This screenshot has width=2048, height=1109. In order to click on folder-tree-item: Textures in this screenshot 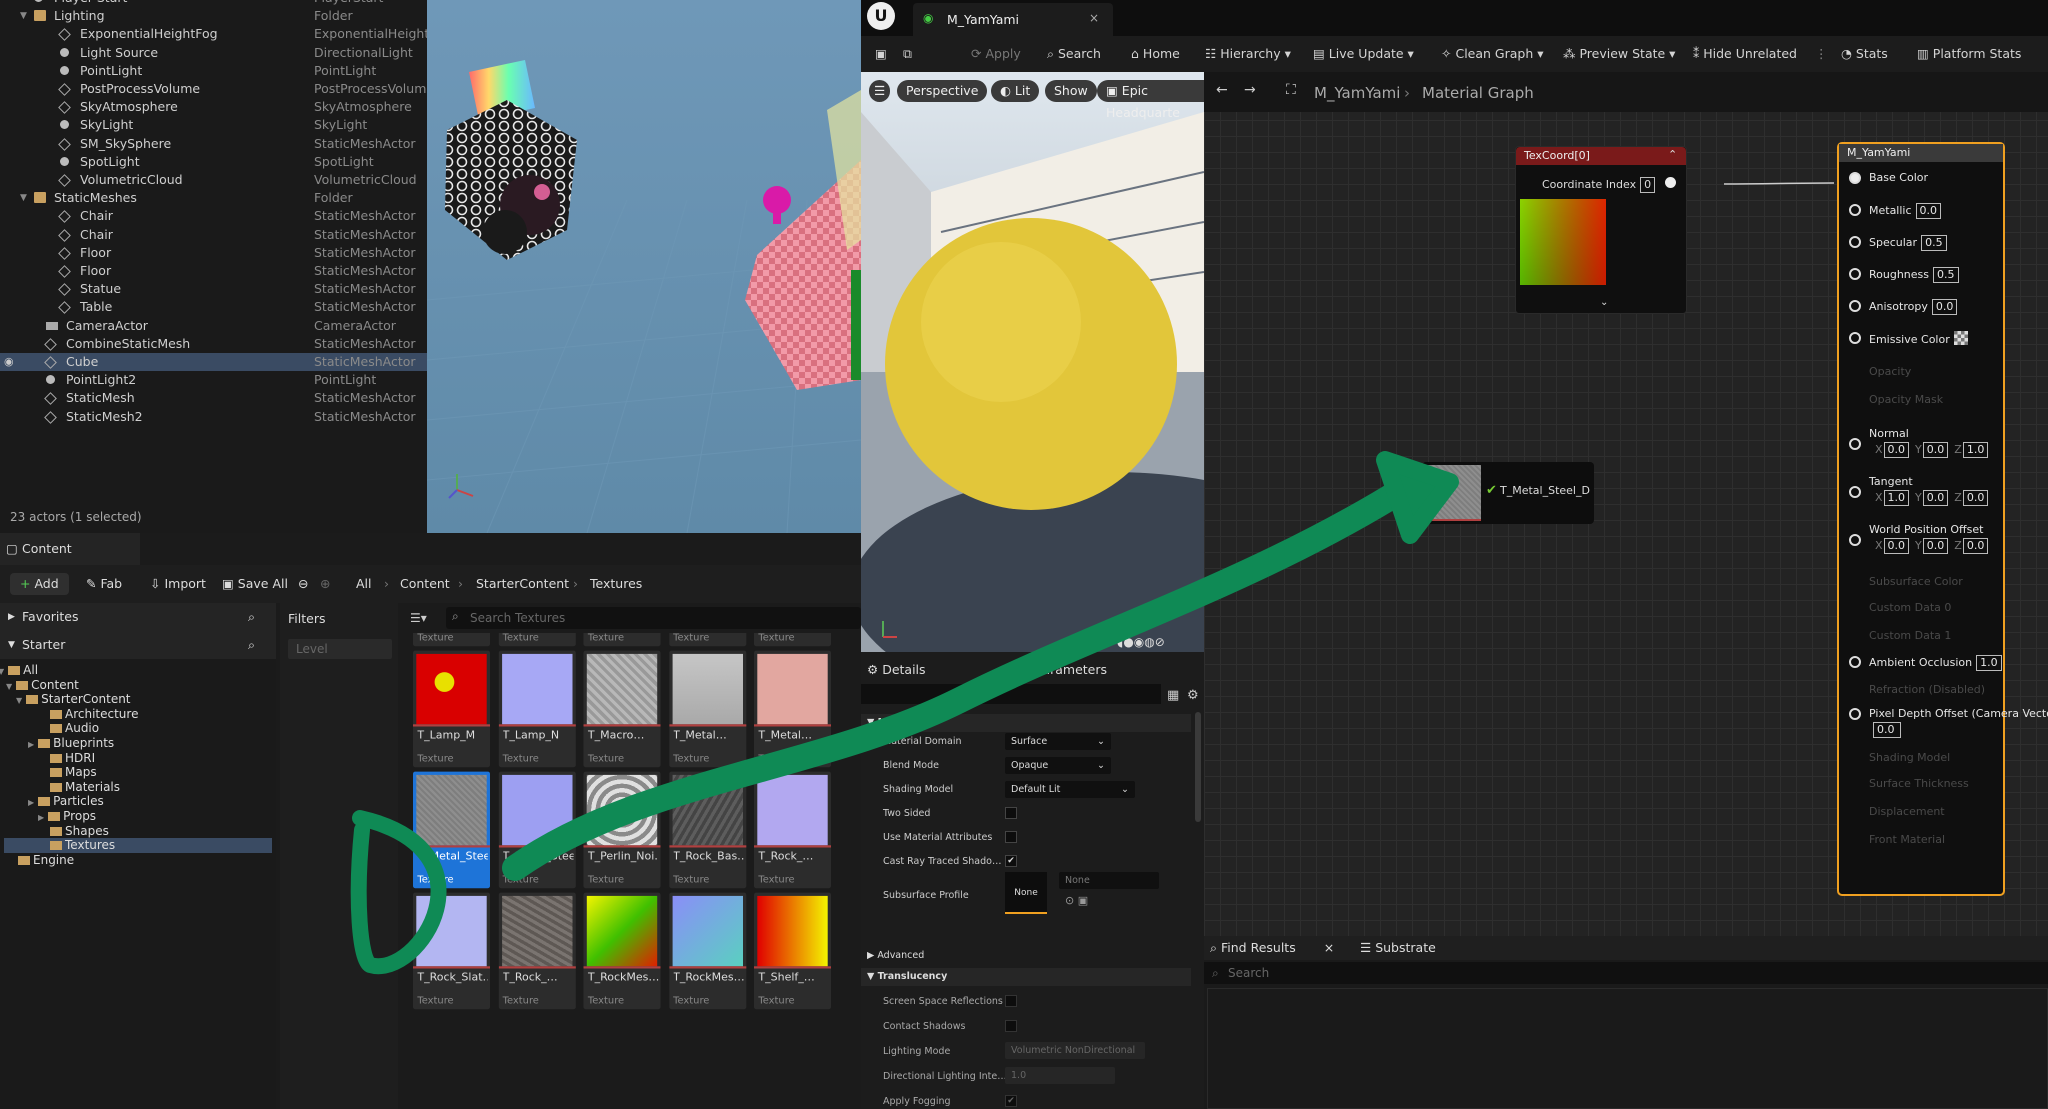, I will do `click(138, 846)`.